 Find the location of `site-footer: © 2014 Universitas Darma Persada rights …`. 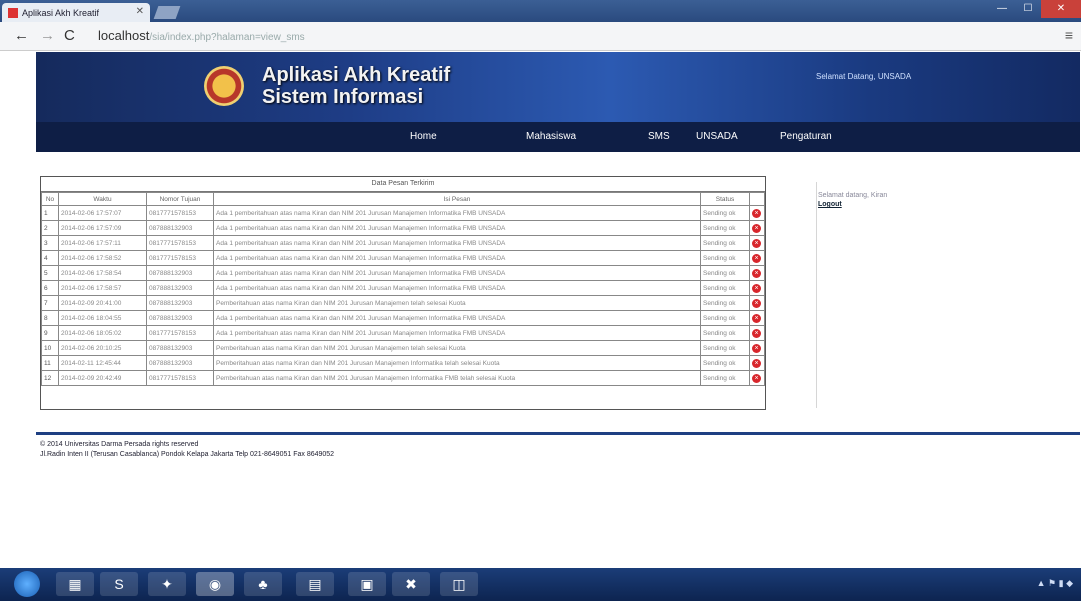

site-footer: © 2014 Universitas Darma Persada rights … is located at coordinates (187, 450).